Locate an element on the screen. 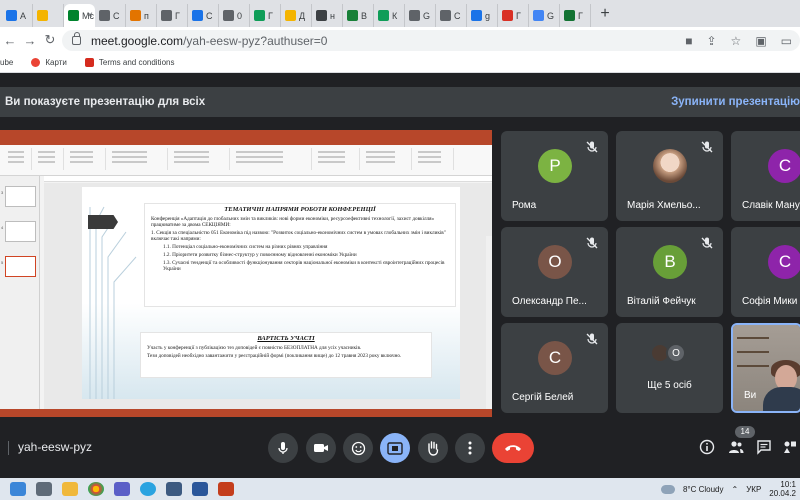  browser-tab: К is located at coordinates (389, 15).